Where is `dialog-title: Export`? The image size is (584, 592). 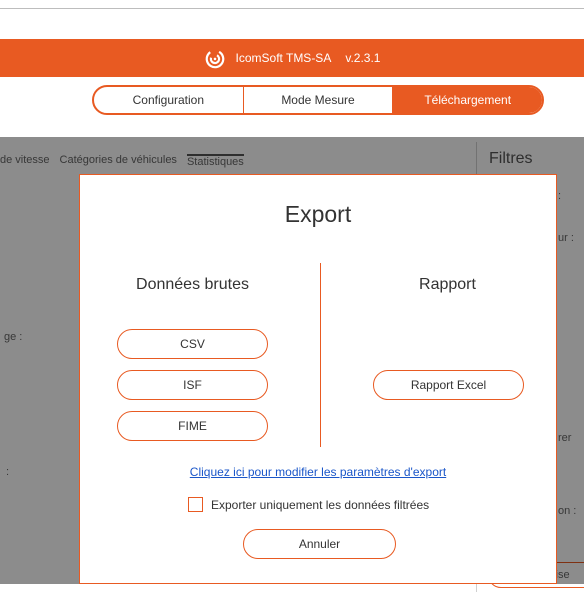
dialog-title: Export is located at coordinates (318, 214).